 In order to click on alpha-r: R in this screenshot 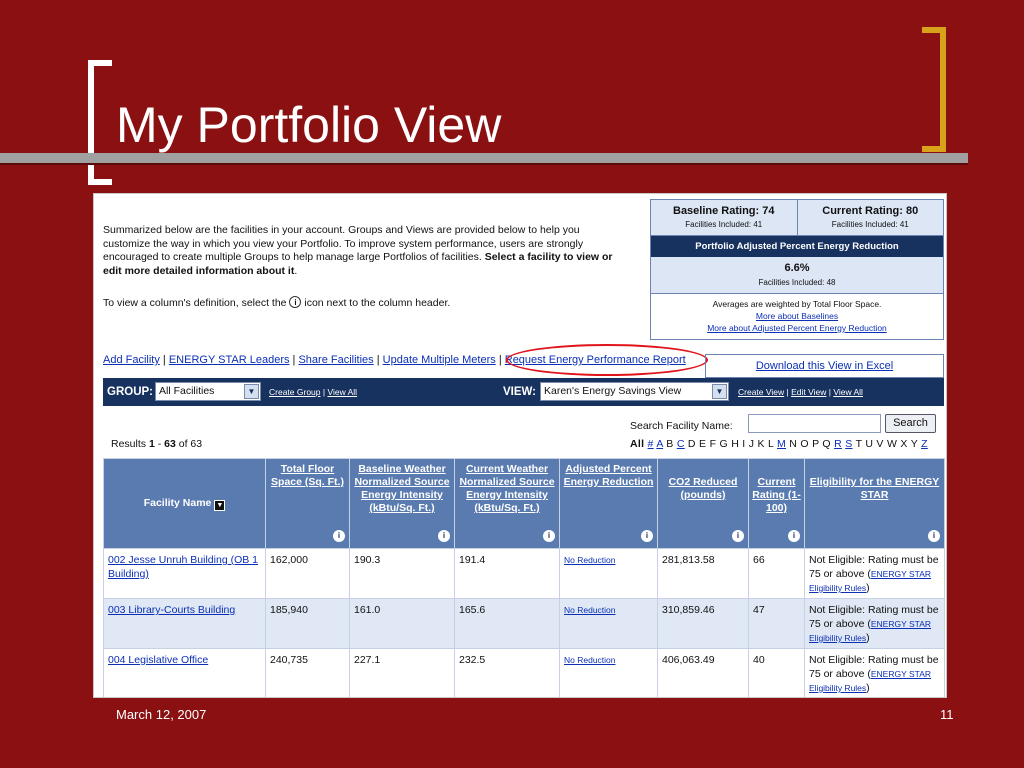, I will do `click(838, 444)`.